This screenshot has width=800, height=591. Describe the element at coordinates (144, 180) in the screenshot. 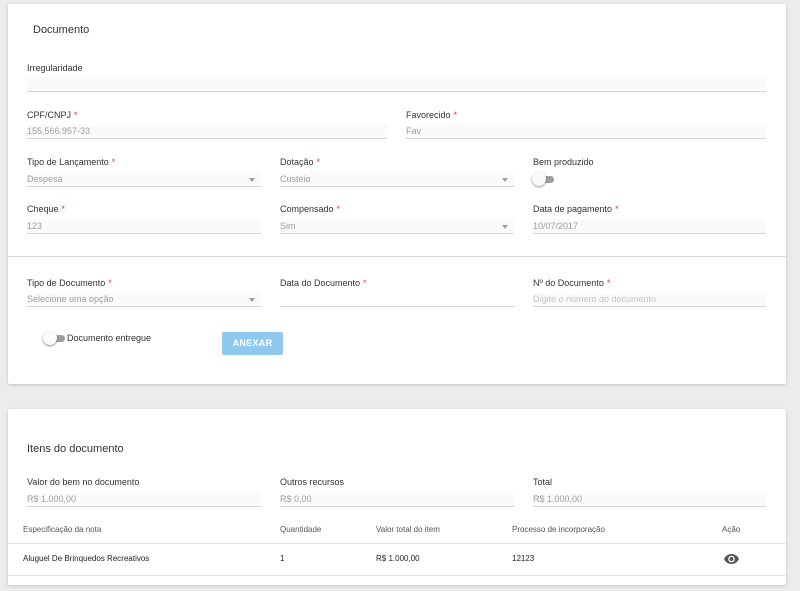

I see `tipo-lancamento-select: Despesa` at that location.